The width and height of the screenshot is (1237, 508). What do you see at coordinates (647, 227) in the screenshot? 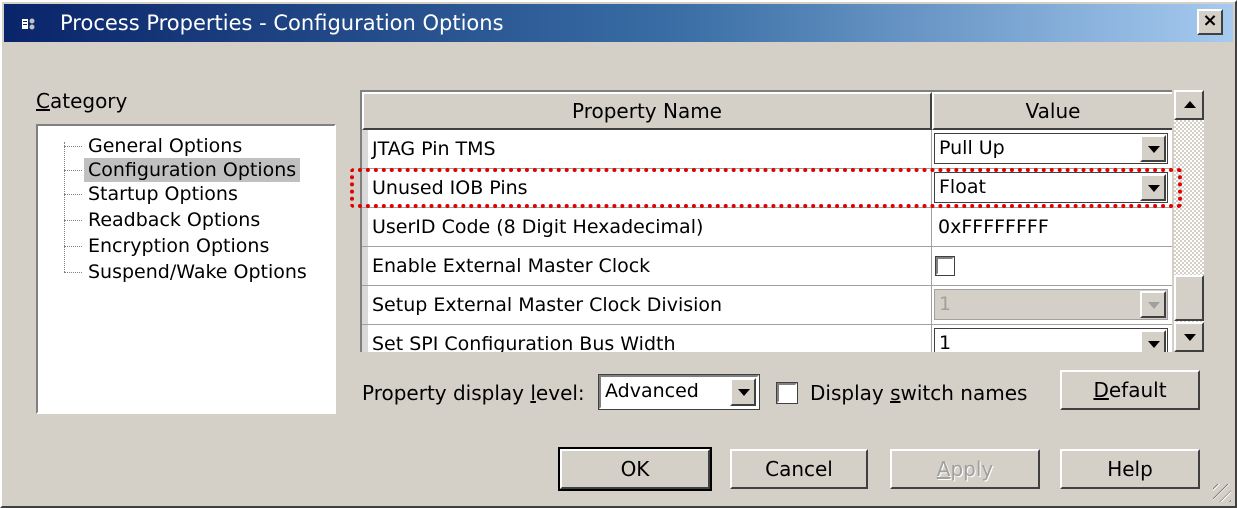
I see `property-name-cell: UserID Code (8 Digit Hexadecimal)` at bounding box center [647, 227].